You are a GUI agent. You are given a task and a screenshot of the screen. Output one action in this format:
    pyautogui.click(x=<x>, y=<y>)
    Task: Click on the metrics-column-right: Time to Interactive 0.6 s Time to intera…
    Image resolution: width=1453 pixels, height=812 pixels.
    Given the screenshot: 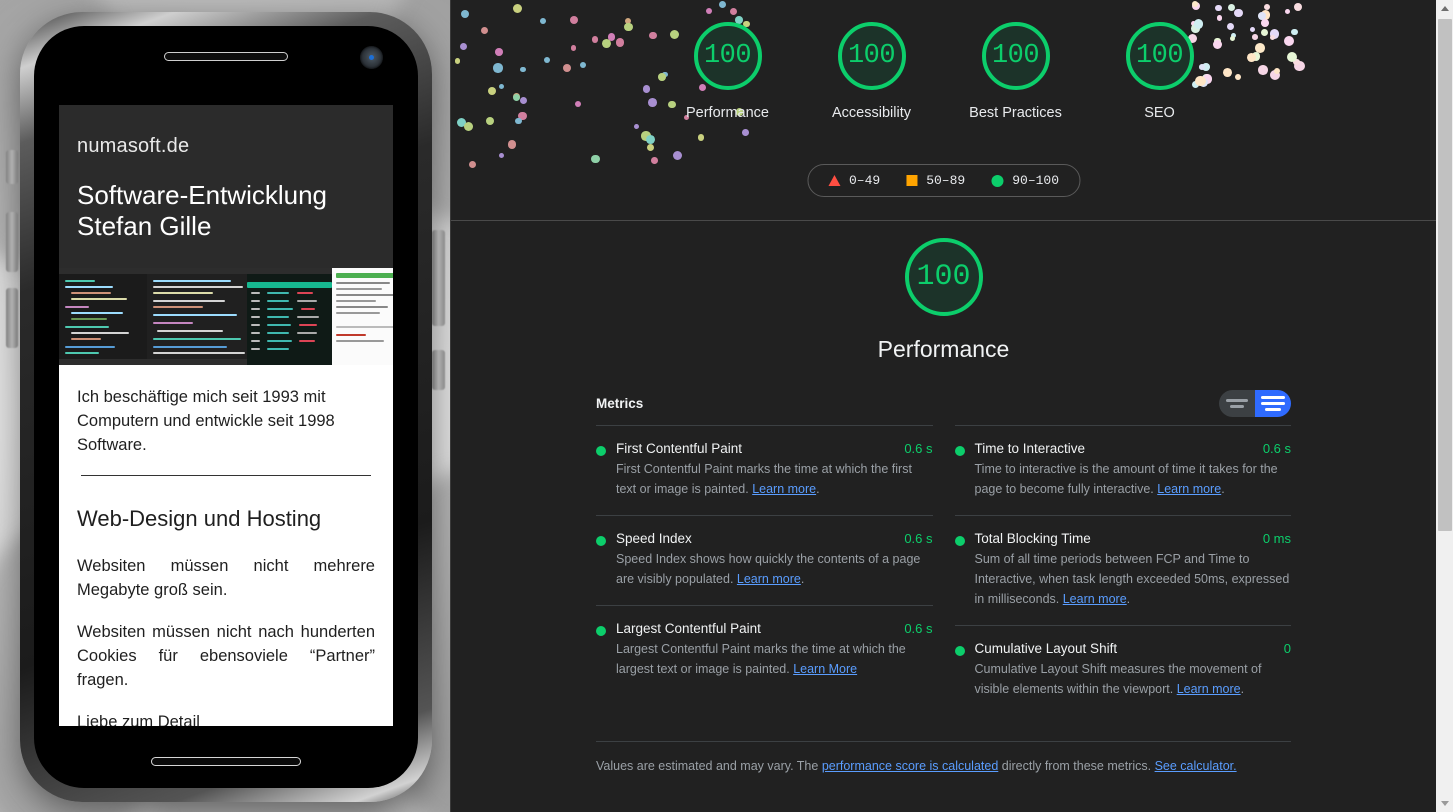 What is the action you would take?
    pyautogui.click(x=1123, y=581)
    